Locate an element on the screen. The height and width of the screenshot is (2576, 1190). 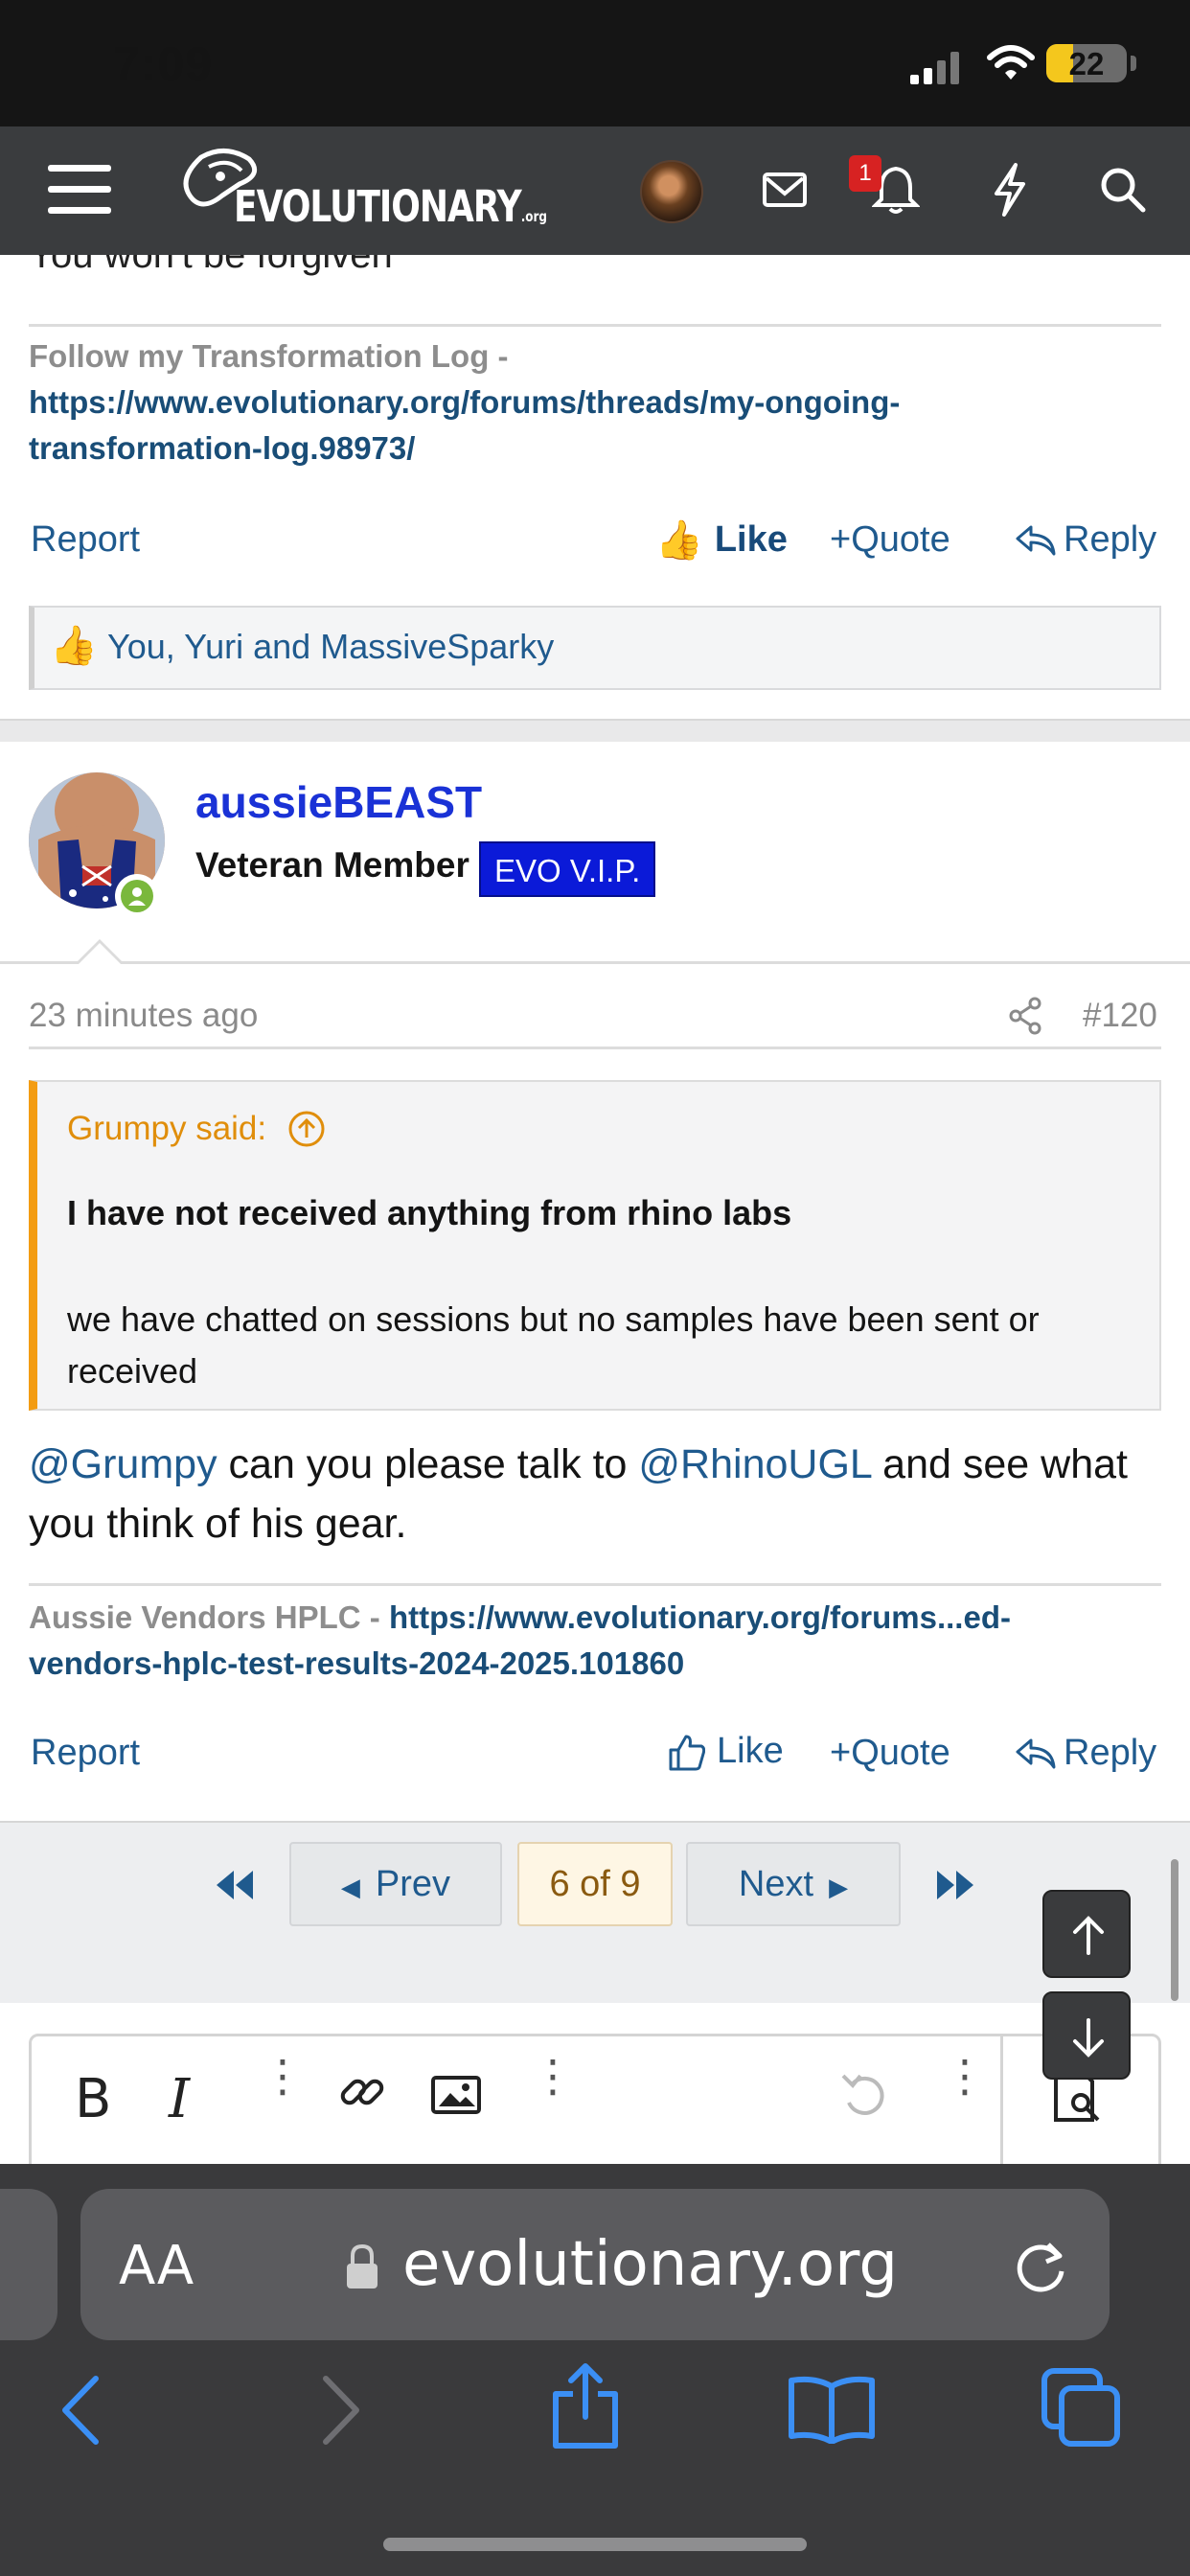
bold-icon: B is located at coordinates (93, 2099).